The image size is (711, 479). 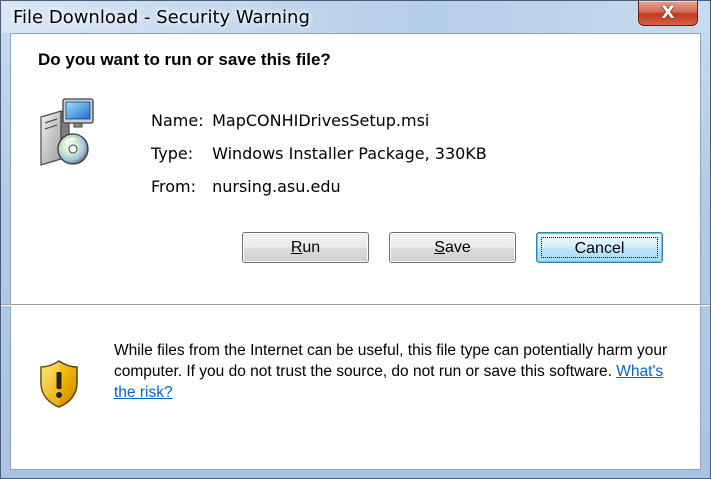 I want to click on windows-installer-icon, so click(x=67, y=132).